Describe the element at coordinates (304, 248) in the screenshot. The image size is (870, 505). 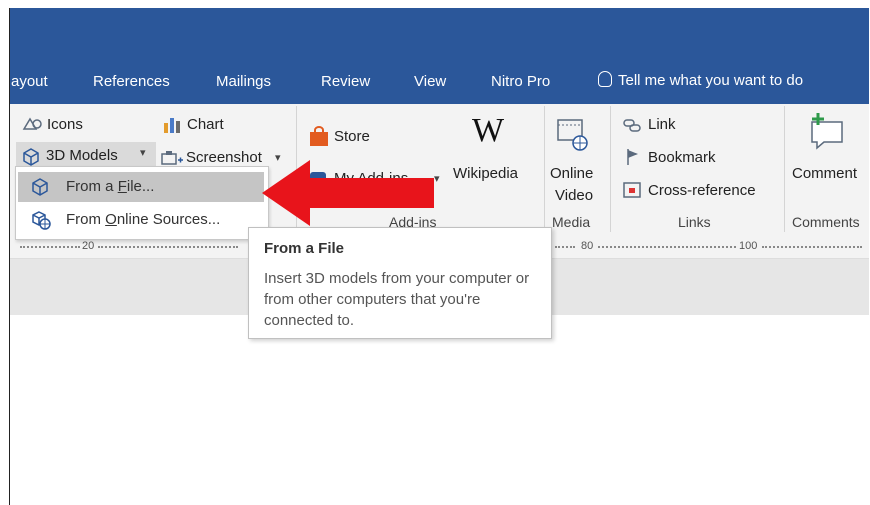
I see `tooltip-title: From a File` at that location.